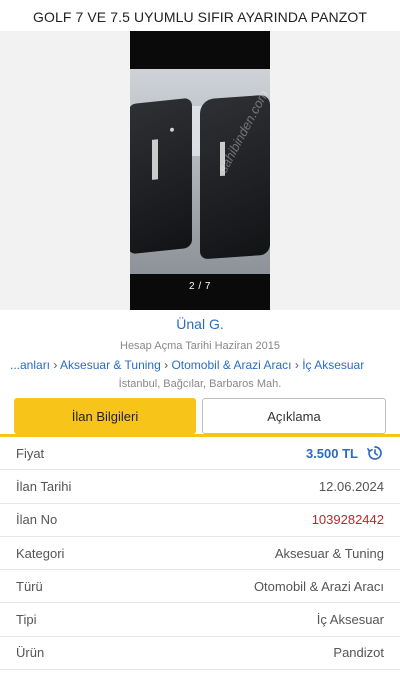  Describe the element at coordinates (318, 586) in the screenshot. I see `row-value: Otomobil & Arazi Aracı` at that location.